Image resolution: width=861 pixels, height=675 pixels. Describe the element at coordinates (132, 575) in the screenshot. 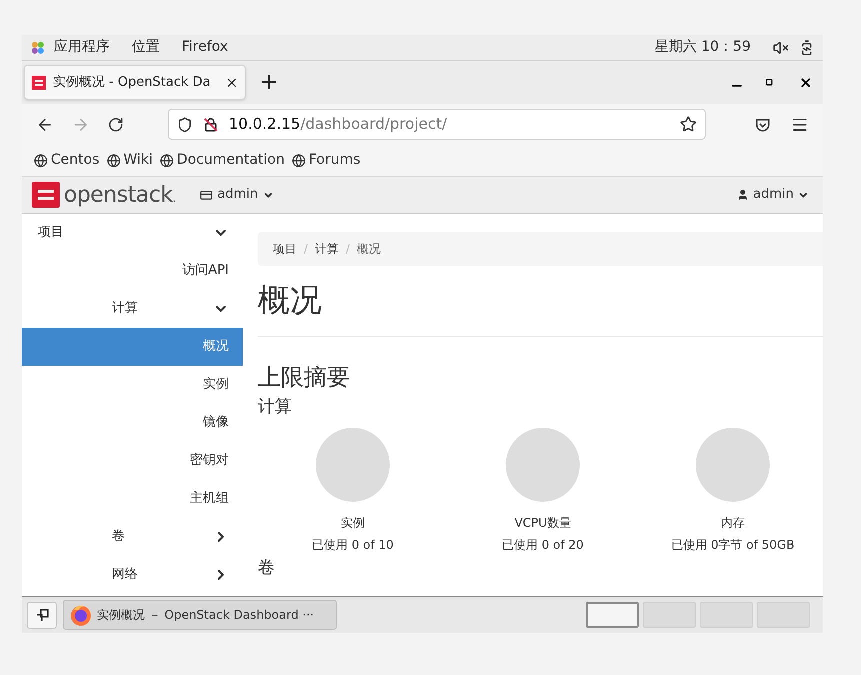

I see `sidebar-group: 网络` at that location.